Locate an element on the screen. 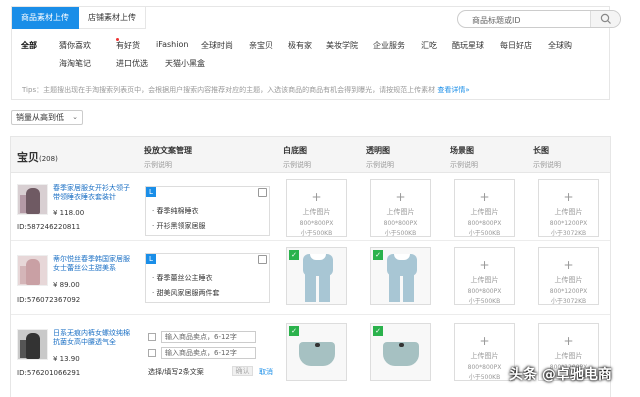  upload-white-bg: + 上传图片 800*800PX 小于500KB is located at coordinates (316, 208).